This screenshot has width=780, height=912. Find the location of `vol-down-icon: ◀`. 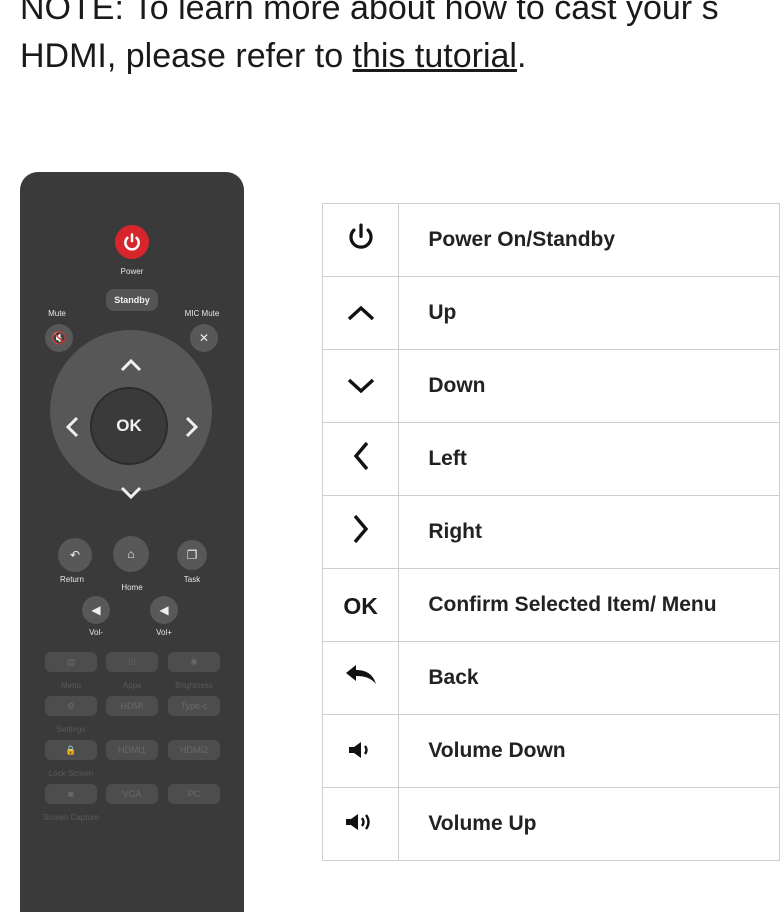

vol-down-icon: ◀ is located at coordinates (96, 610).